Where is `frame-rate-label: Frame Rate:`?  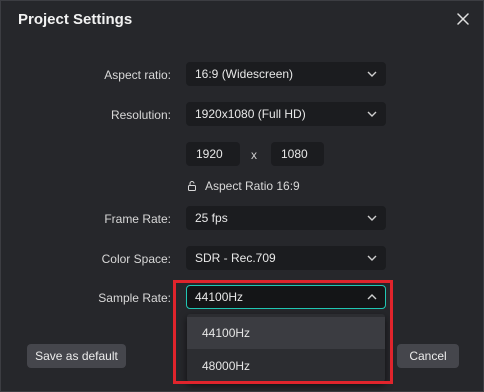
frame-rate-label: Frame Rate: is located at coordinates (137, 219).